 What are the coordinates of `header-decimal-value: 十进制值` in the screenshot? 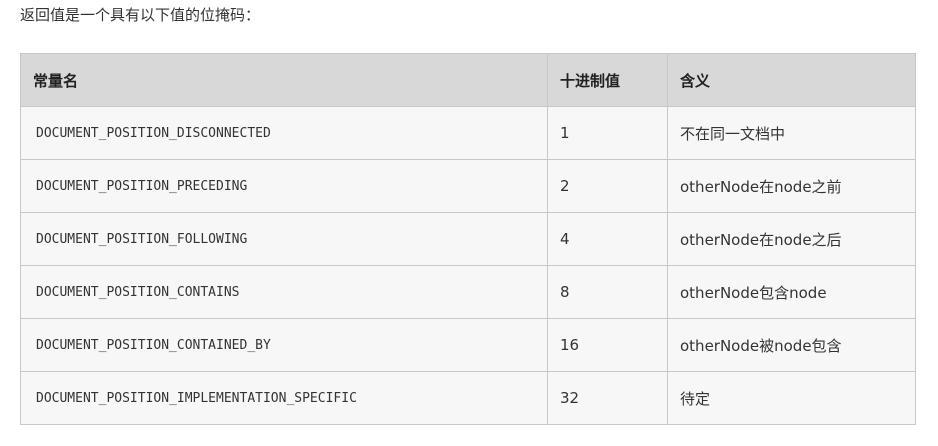 It's located at (607, 80).